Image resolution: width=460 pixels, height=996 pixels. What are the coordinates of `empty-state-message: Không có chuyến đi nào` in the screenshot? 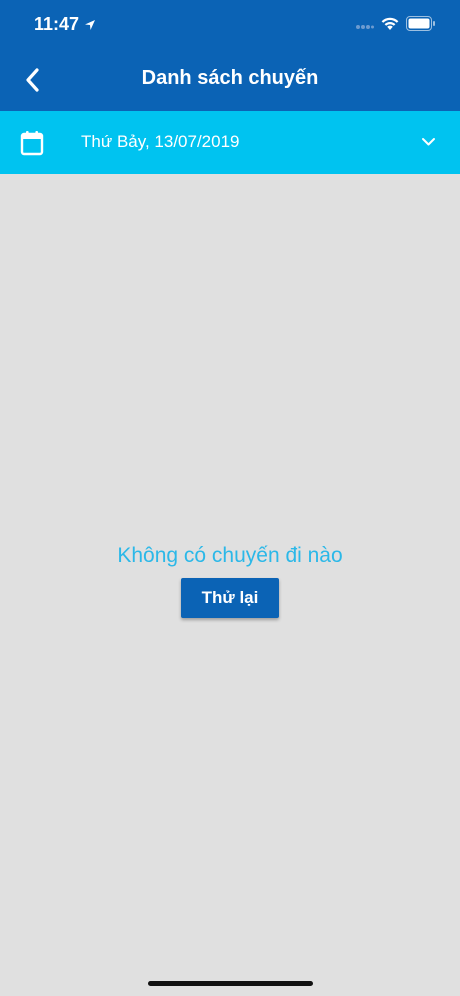 It's located at (230, 555).